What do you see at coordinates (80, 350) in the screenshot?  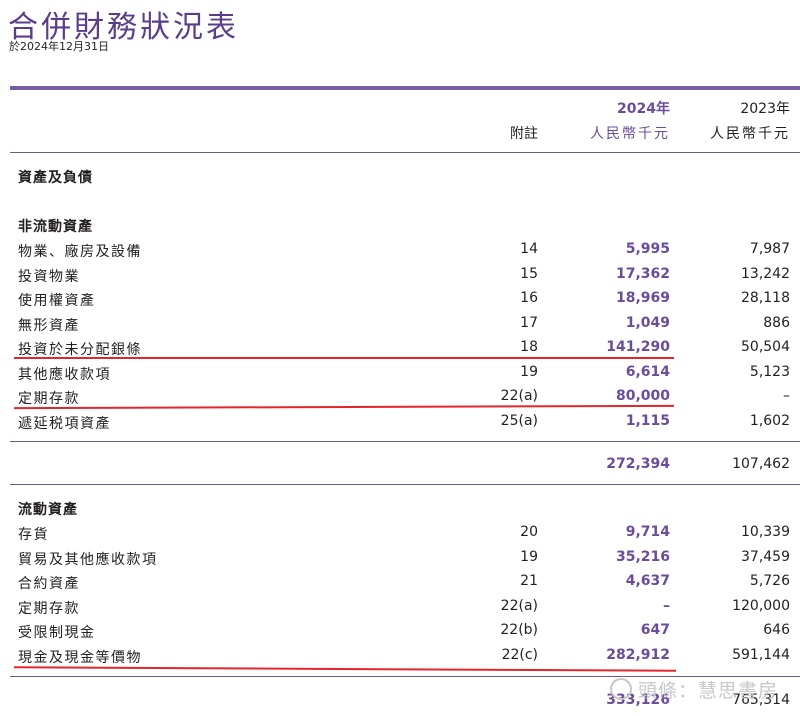 I see `row-label: 投資於未分配銀條` at bounding box center [80, 350].